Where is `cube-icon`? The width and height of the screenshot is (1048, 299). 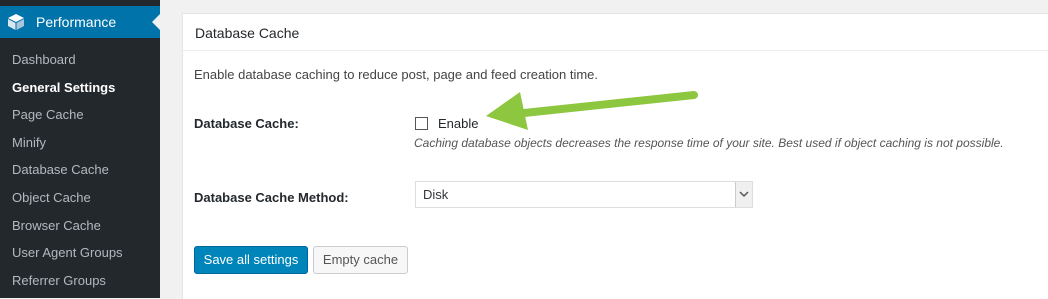 cube-icon is located at coordinates (16, 22).